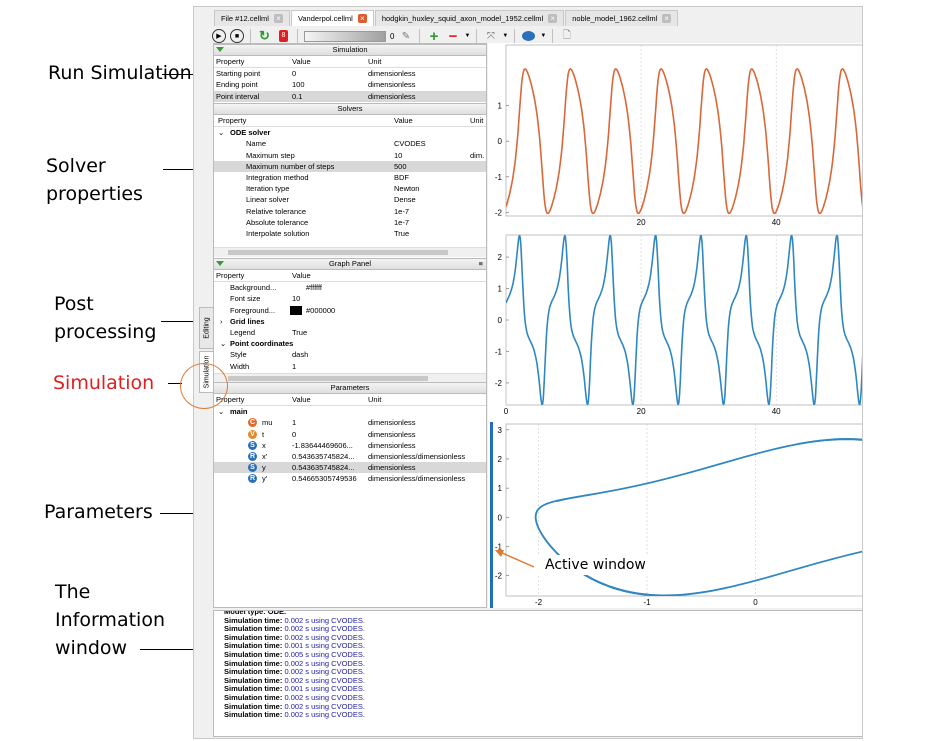 The image size is (937, 741). Describe the element at coordinates (375, 61) in the screenshot. I see `column-header: Unit` at that location.